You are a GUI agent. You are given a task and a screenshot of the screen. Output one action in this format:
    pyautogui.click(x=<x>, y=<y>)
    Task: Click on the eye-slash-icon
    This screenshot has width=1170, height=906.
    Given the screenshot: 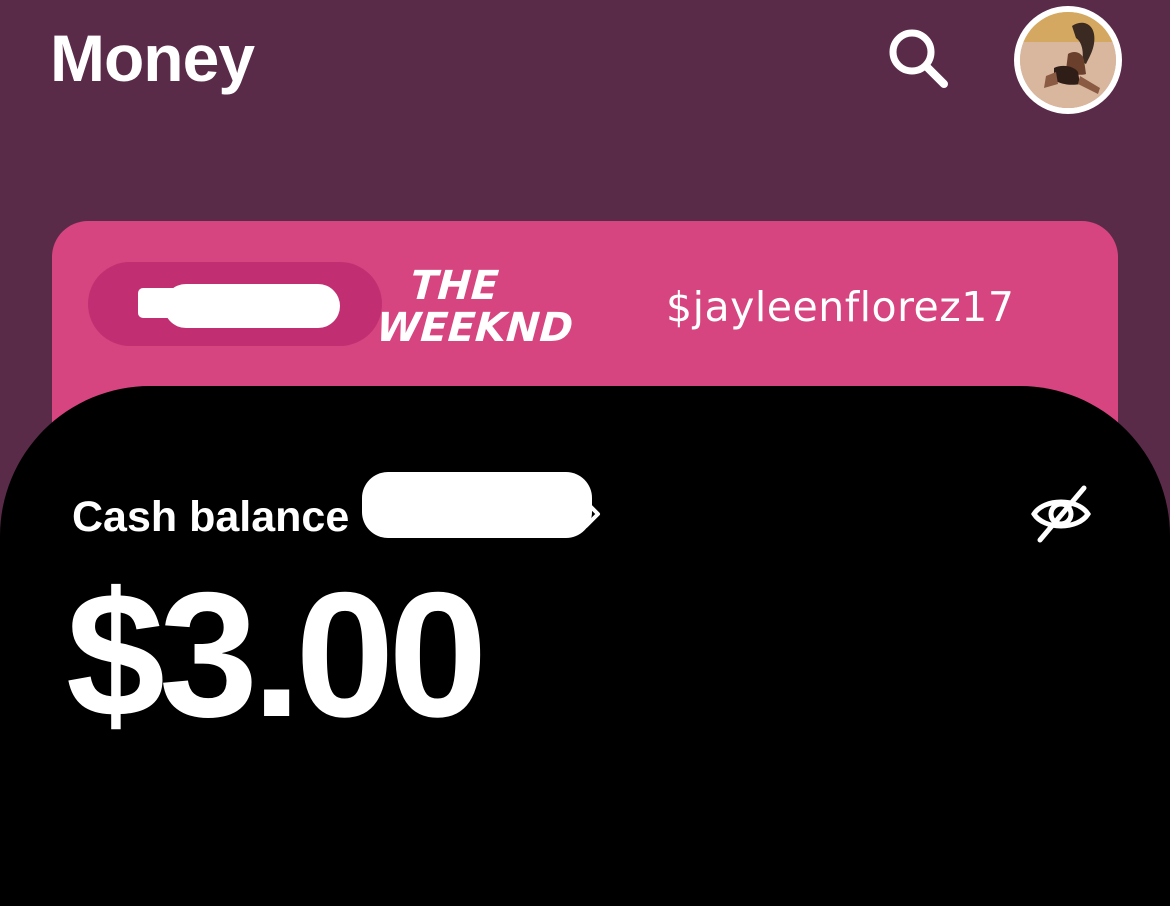 What is the action you would take?
    pyautogui.click(x=1061, y=514)
    